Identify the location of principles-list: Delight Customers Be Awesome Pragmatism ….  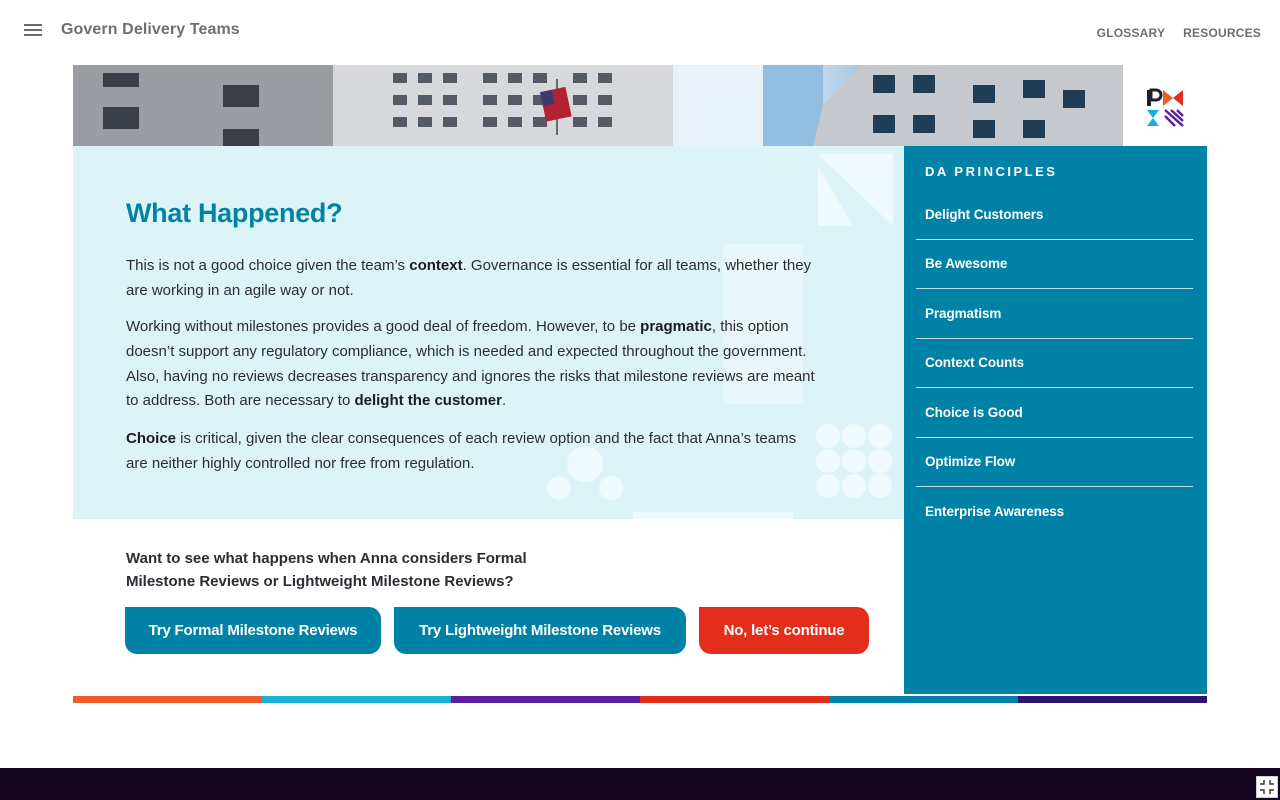
(1054, 363).